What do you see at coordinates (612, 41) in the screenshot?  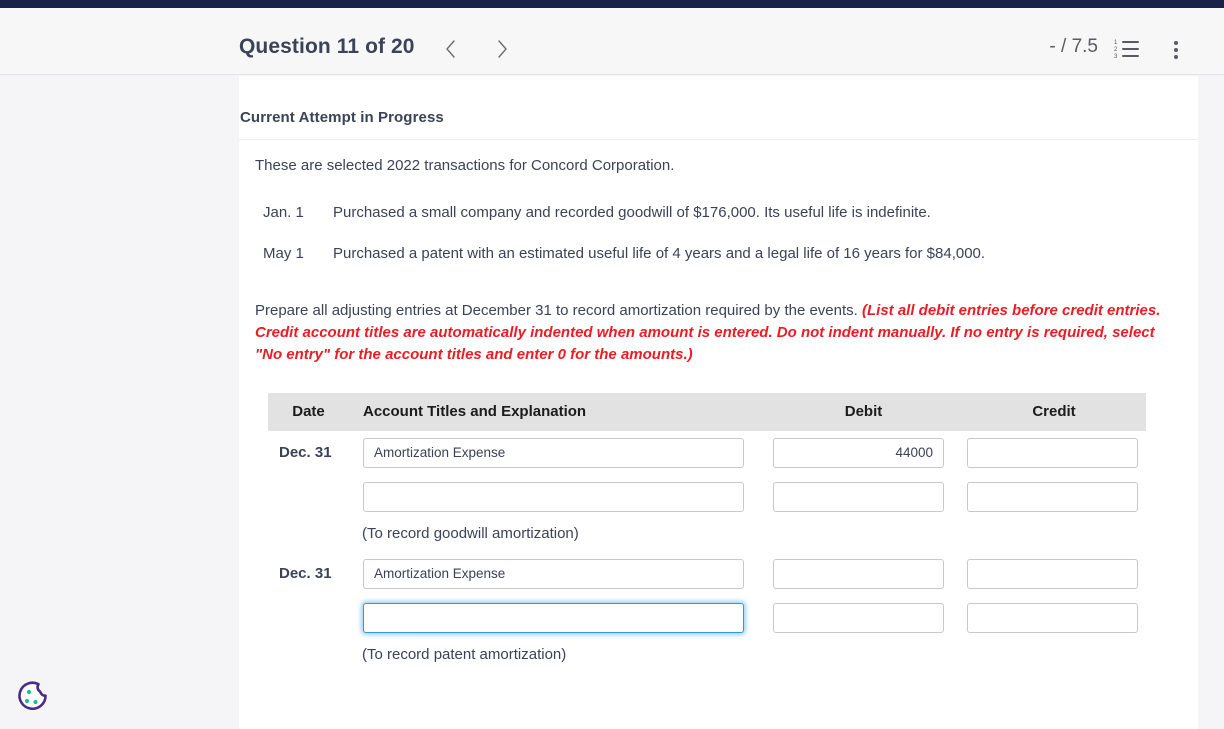 I see `question-header-bar: Question 11 of 20 - / 7.5 1 2 3` at bounding box center [612, 41].